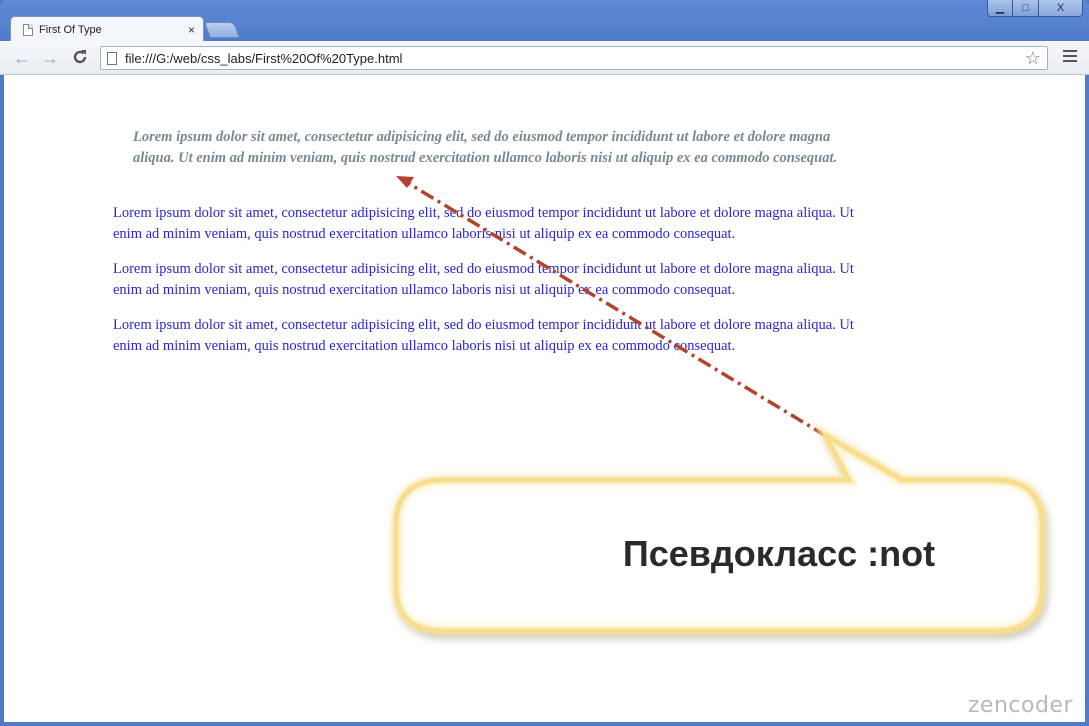 Image resolution: width=1089 pixels, height=726 pixels. I want to click on reload-icon-svg, so click(80, 57).